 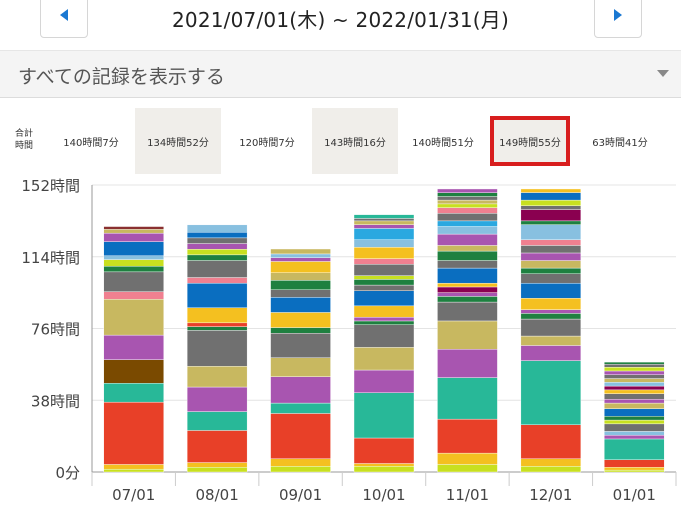 What do you see at coordinates (50, 186) in the screenshot?
I see `y-tick-label: 152時間` at bounding box center [50, 186].